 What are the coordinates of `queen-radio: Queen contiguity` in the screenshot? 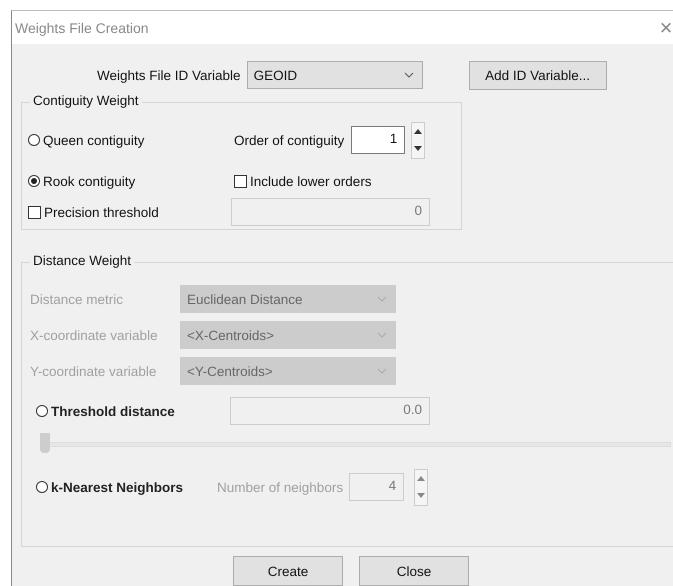 It's located at (131, 140).